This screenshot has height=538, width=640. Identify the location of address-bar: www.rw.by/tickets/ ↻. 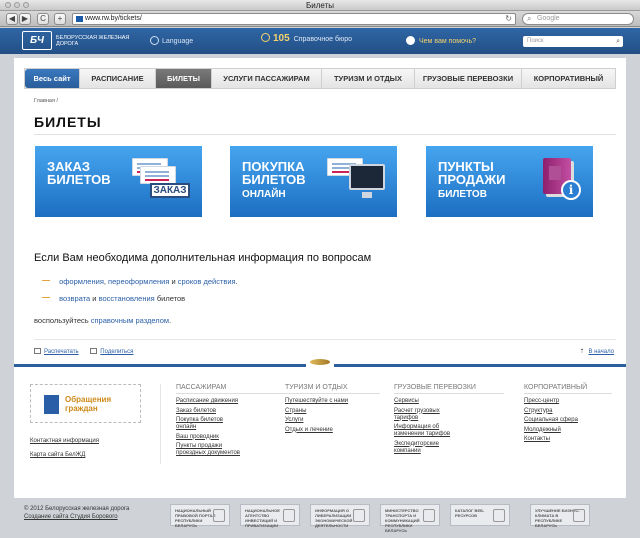
(294, 19).